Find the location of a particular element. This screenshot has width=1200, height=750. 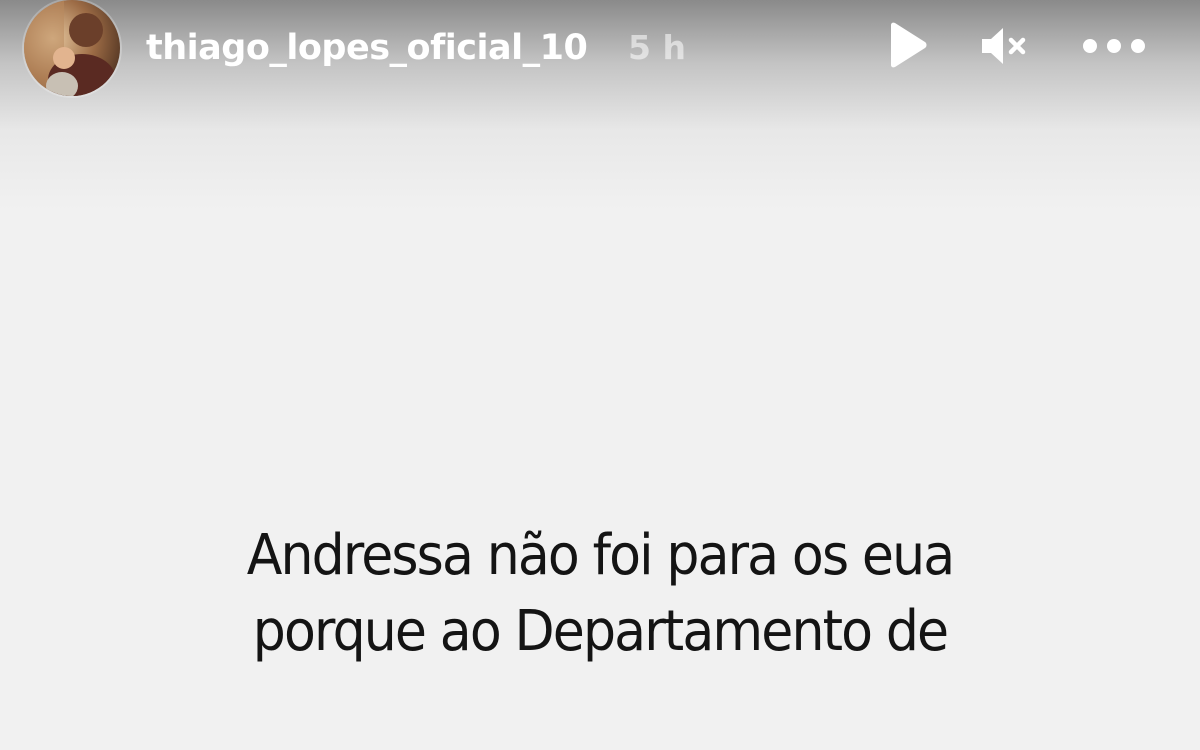

more-options-button is located at coordinates (1114, 46).